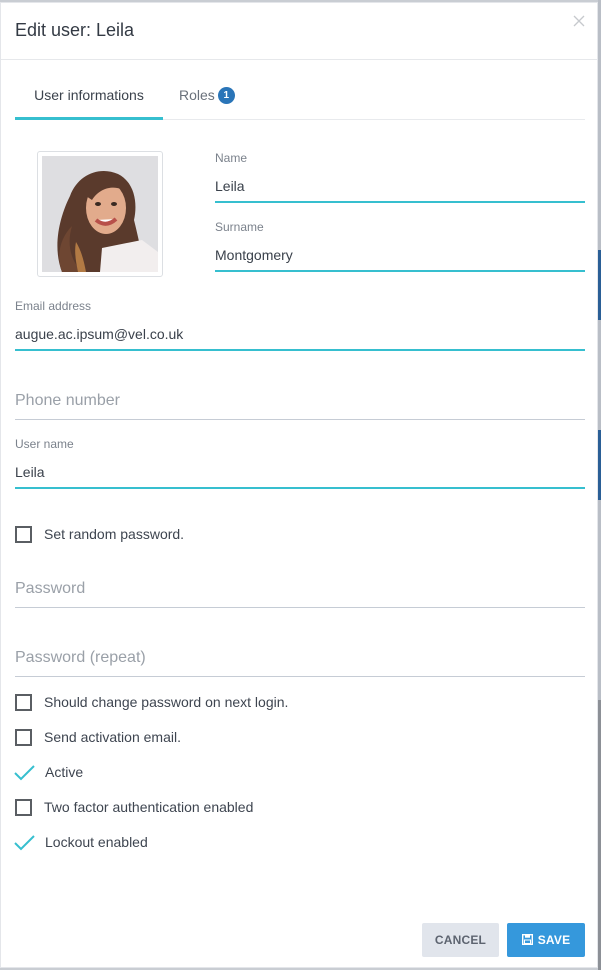  Describe the element at coordinates (89, 95) in the screenshot. I see `tab-label: User informations` at that location.